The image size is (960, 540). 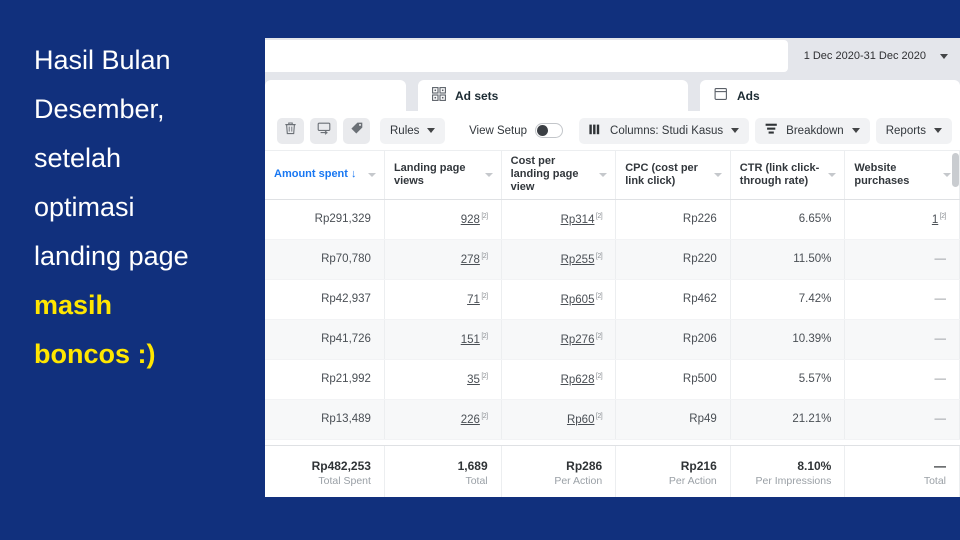 I want to click on cell-value: Rp226, so click(x=699, y=219).